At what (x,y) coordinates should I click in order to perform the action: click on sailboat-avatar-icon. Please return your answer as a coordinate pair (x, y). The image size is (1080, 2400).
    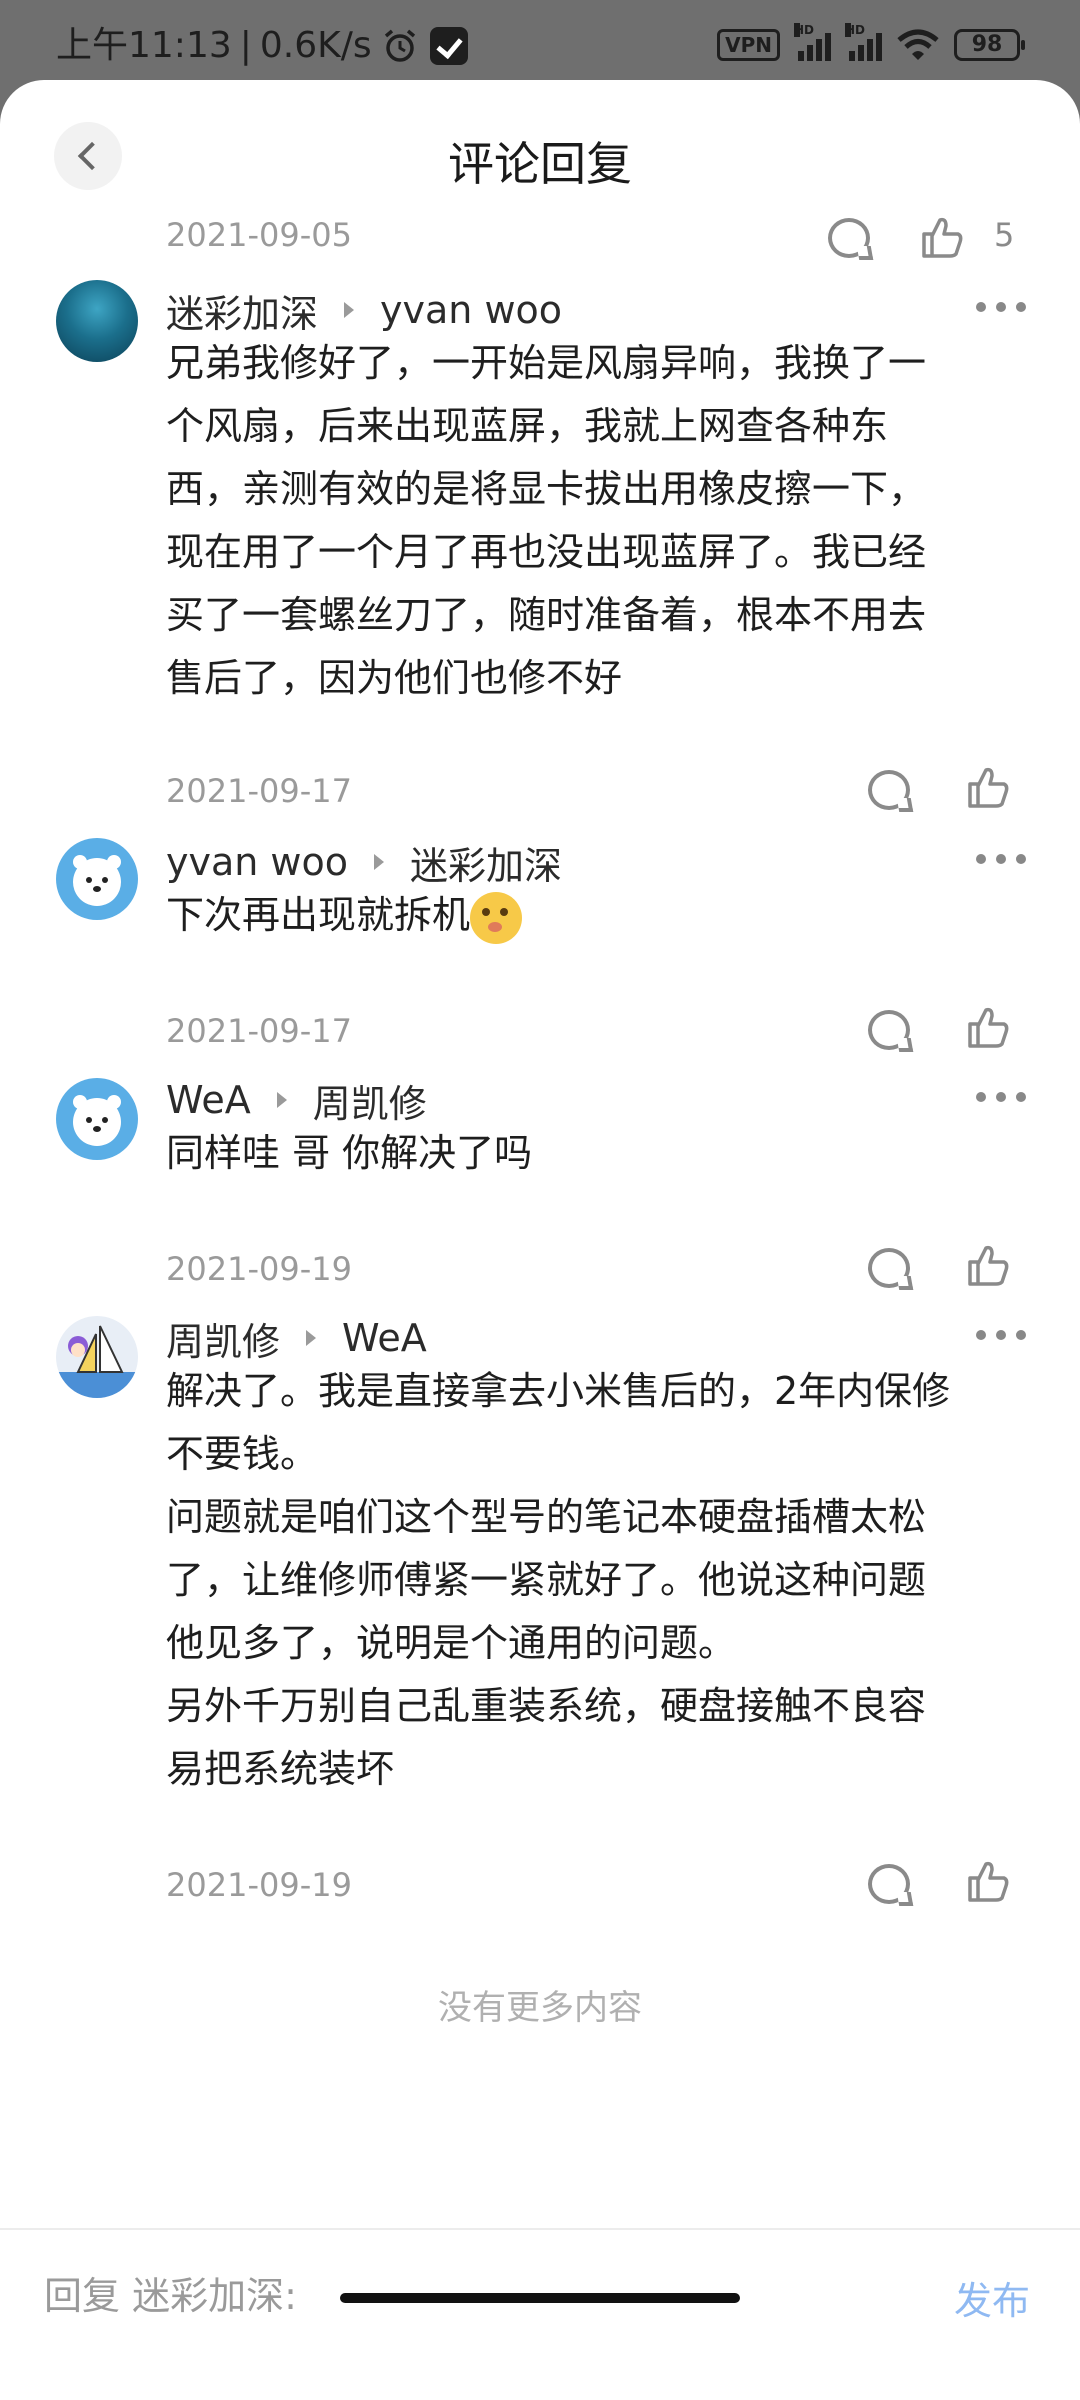
    Looking at the image, I should click on (97, 1361).